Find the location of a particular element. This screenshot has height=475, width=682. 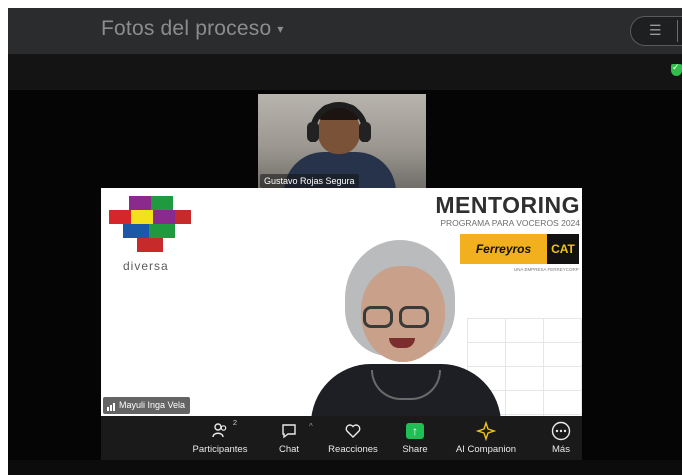

ai-companion-label: AI Companion is located at coordinates (486, 449).